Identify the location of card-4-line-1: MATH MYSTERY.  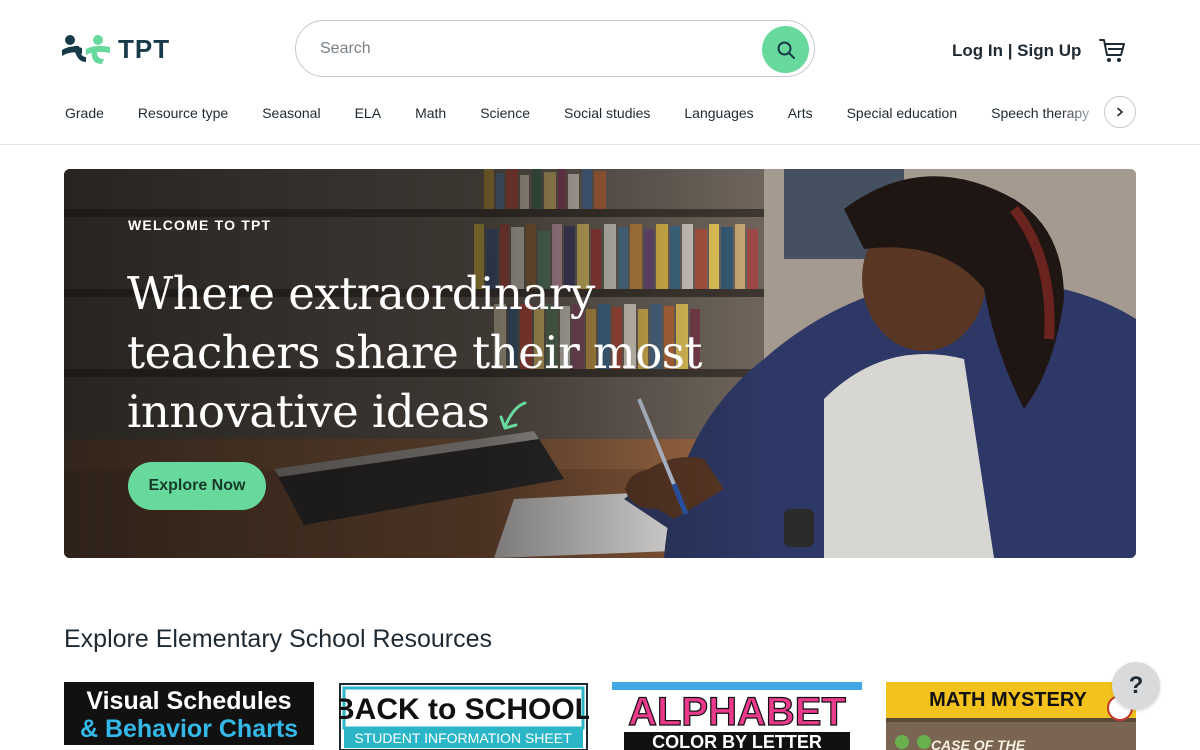
(1008, 700).